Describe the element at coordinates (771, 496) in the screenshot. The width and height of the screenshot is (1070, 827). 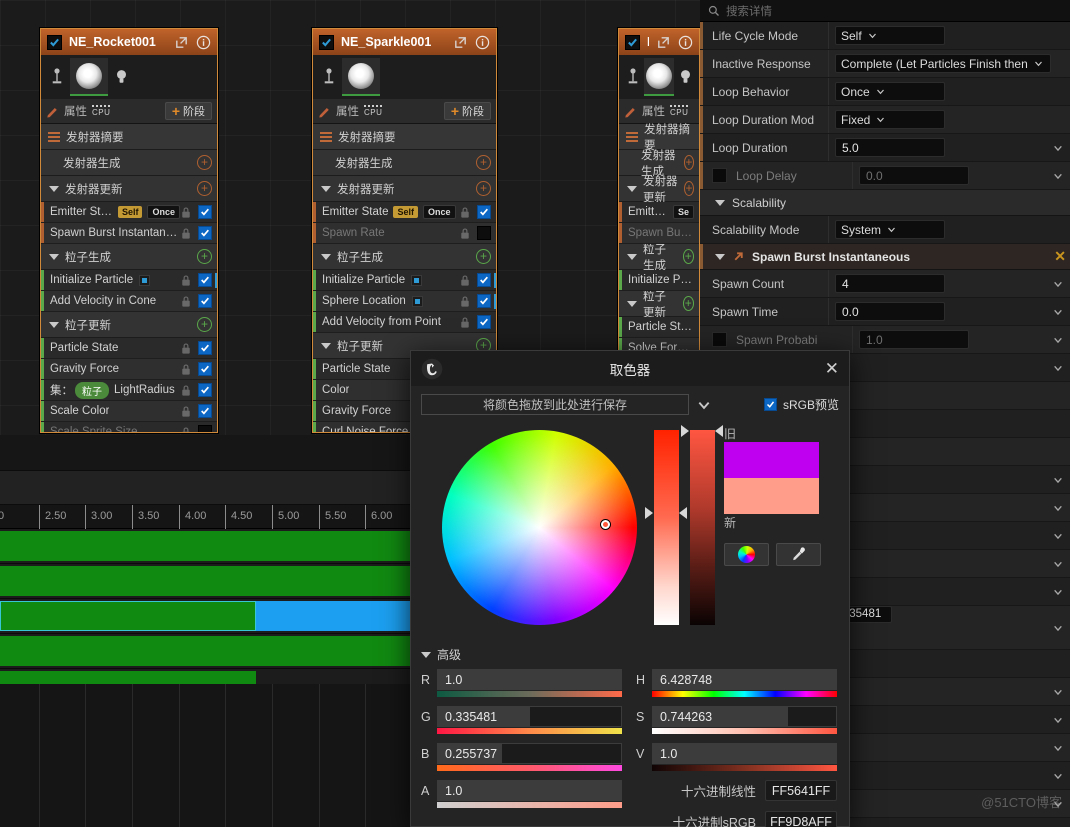
I see `new-color-swatch` at that location.